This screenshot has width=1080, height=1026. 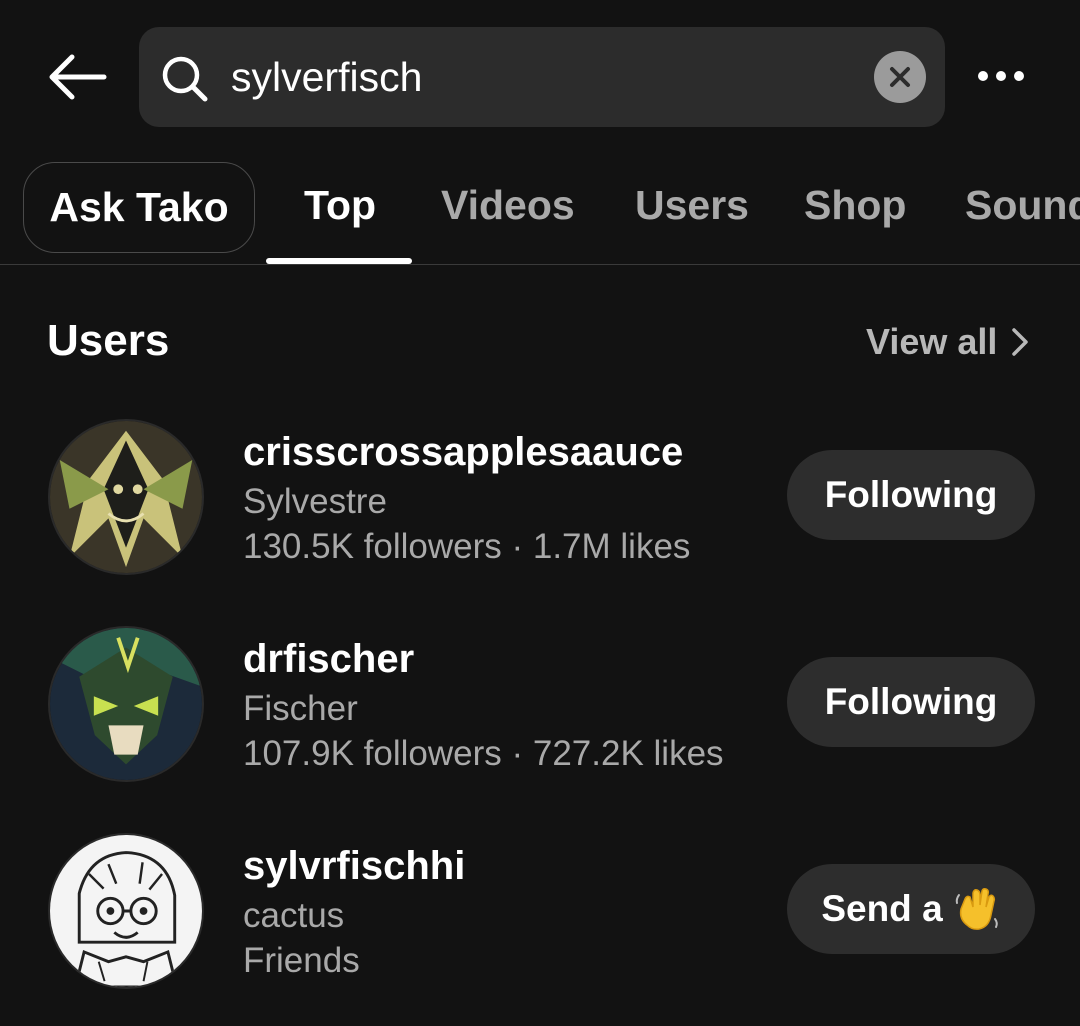 I want to click on user-display-name: cactus, so click(x=294, y=915).